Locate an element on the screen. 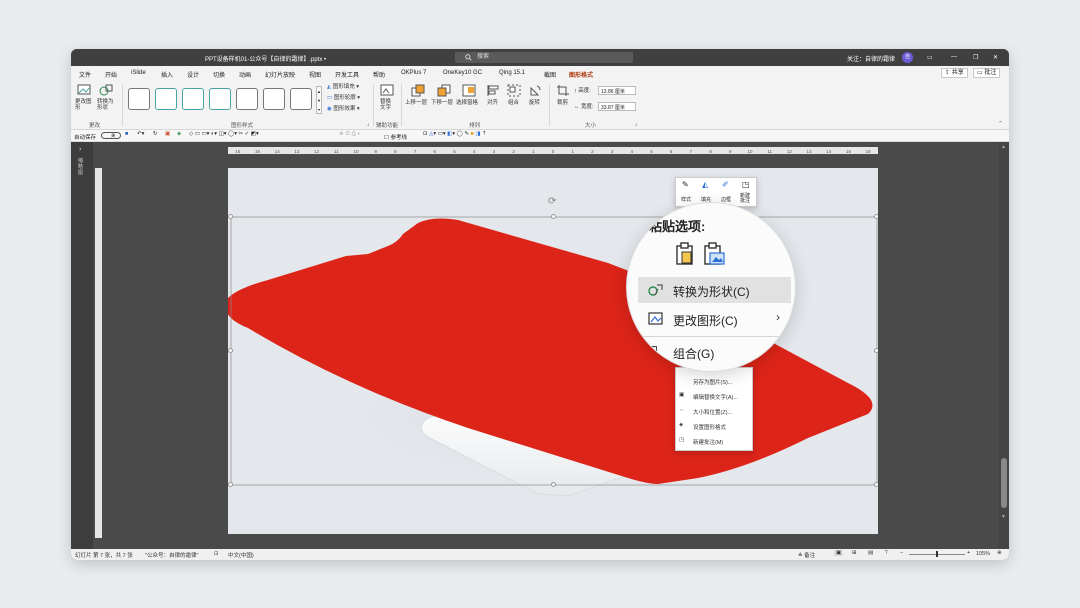 Image resolution: width=1080 pixels, height=608 pixels. send-backward-label: 下移一层 is located at coordinates (442, 103).